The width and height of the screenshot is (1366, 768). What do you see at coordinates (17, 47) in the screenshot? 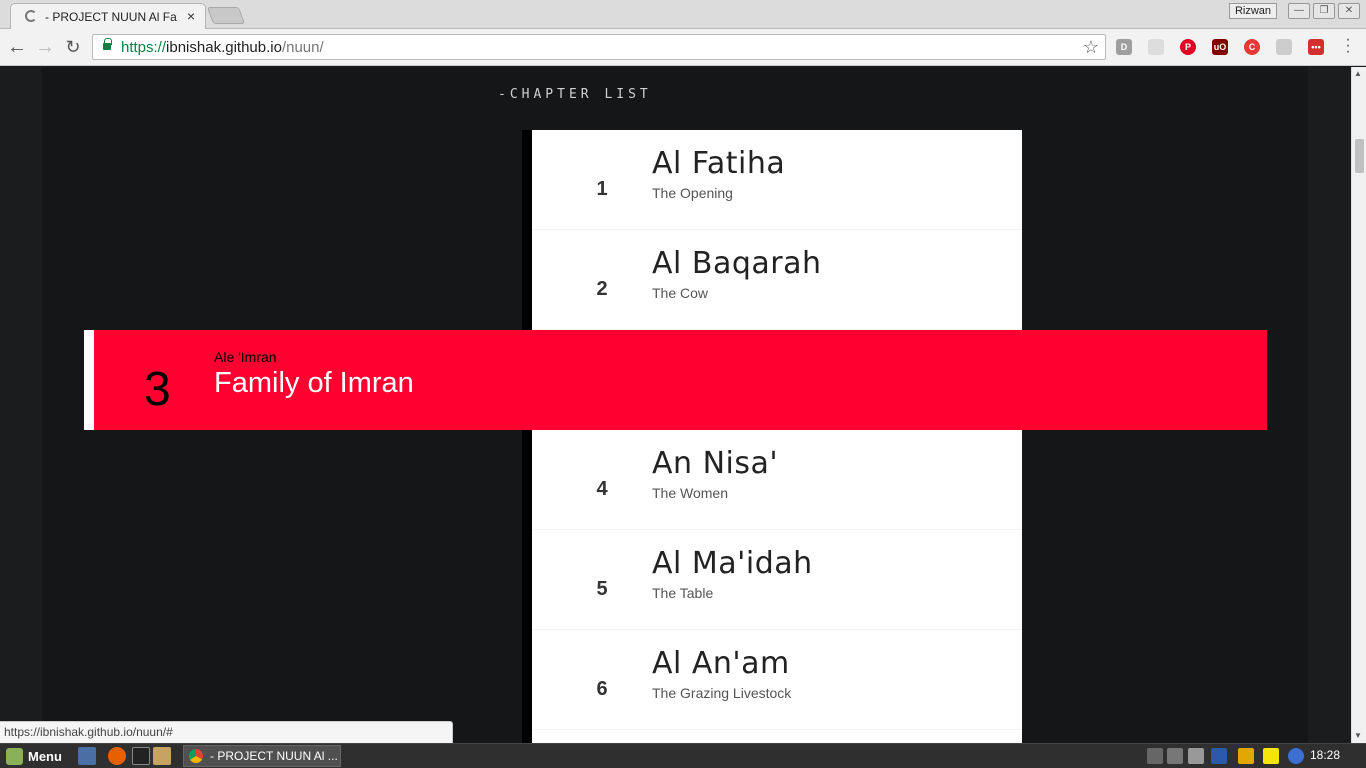
I see `back-icon: ←` at bounding box center [17, 47].